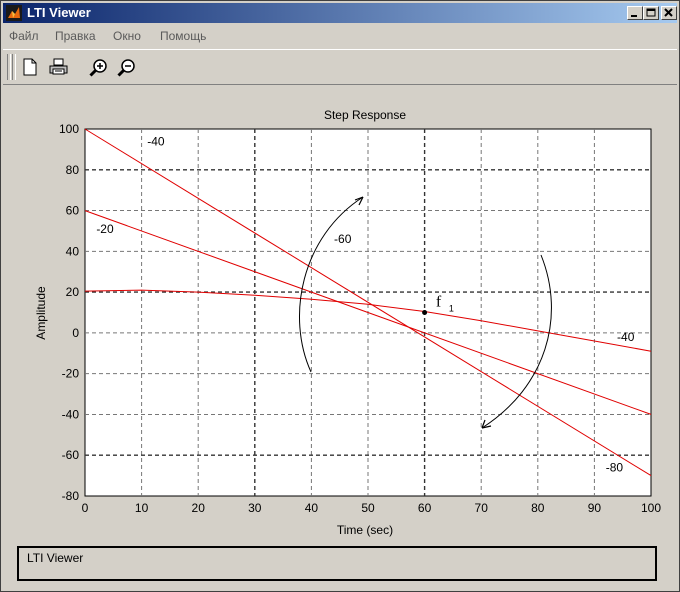 This screenshot has width=680, height=592. What do you see at coordinates (71, 496) in the screenshot?
I see `y-tick-label: -80` at bounding box center [71, 496].